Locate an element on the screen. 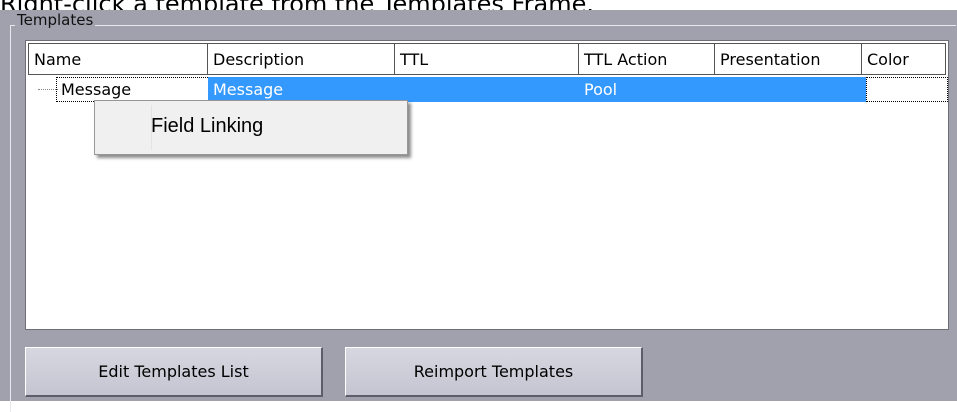  column-header-color: Color is located at coordinates (904, 59).